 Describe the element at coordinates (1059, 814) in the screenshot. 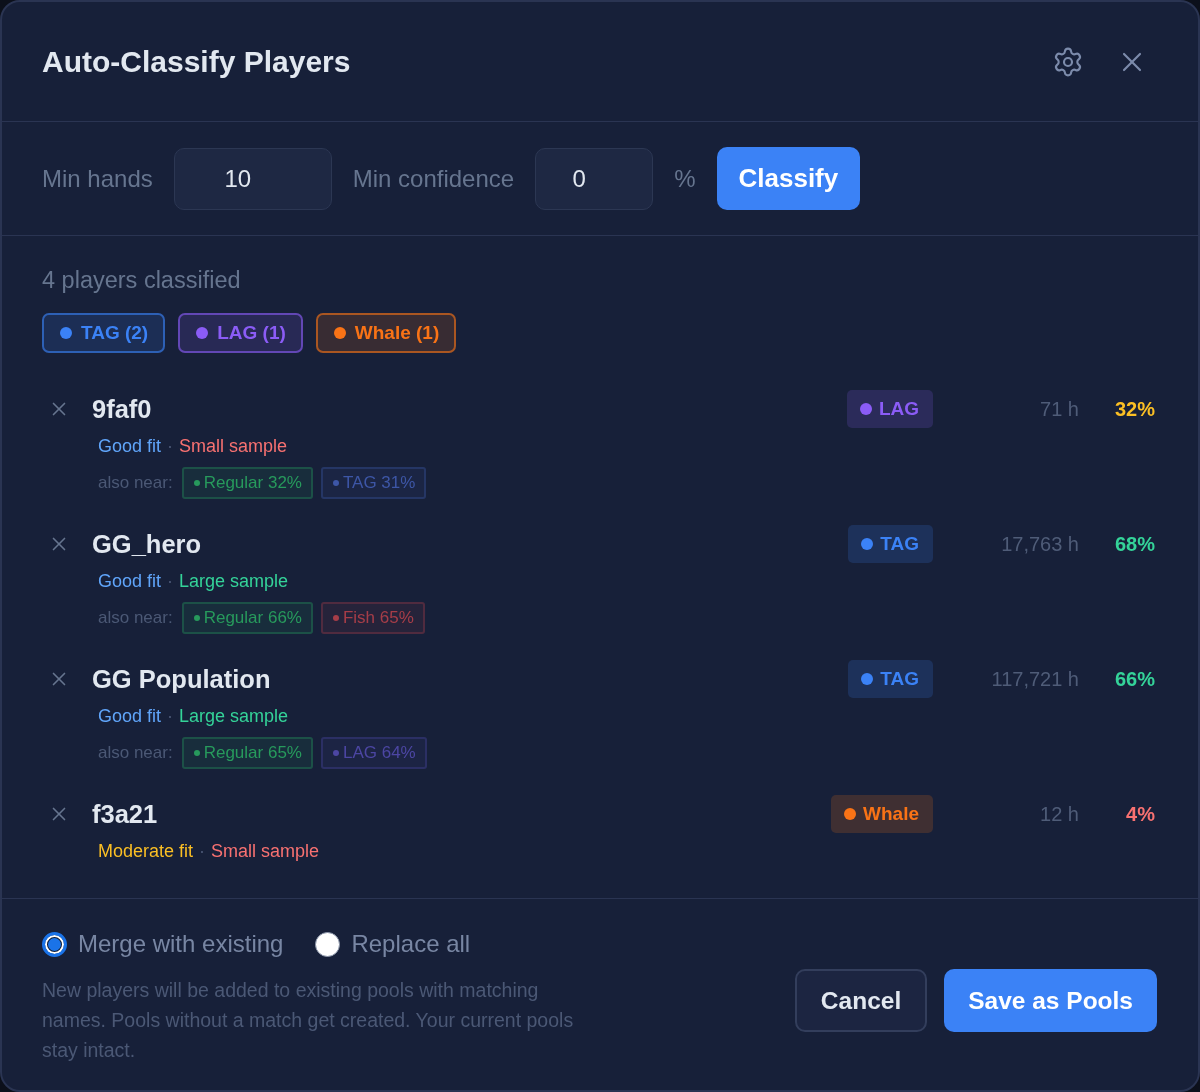

I see `hours-text: 12 h` at that location.